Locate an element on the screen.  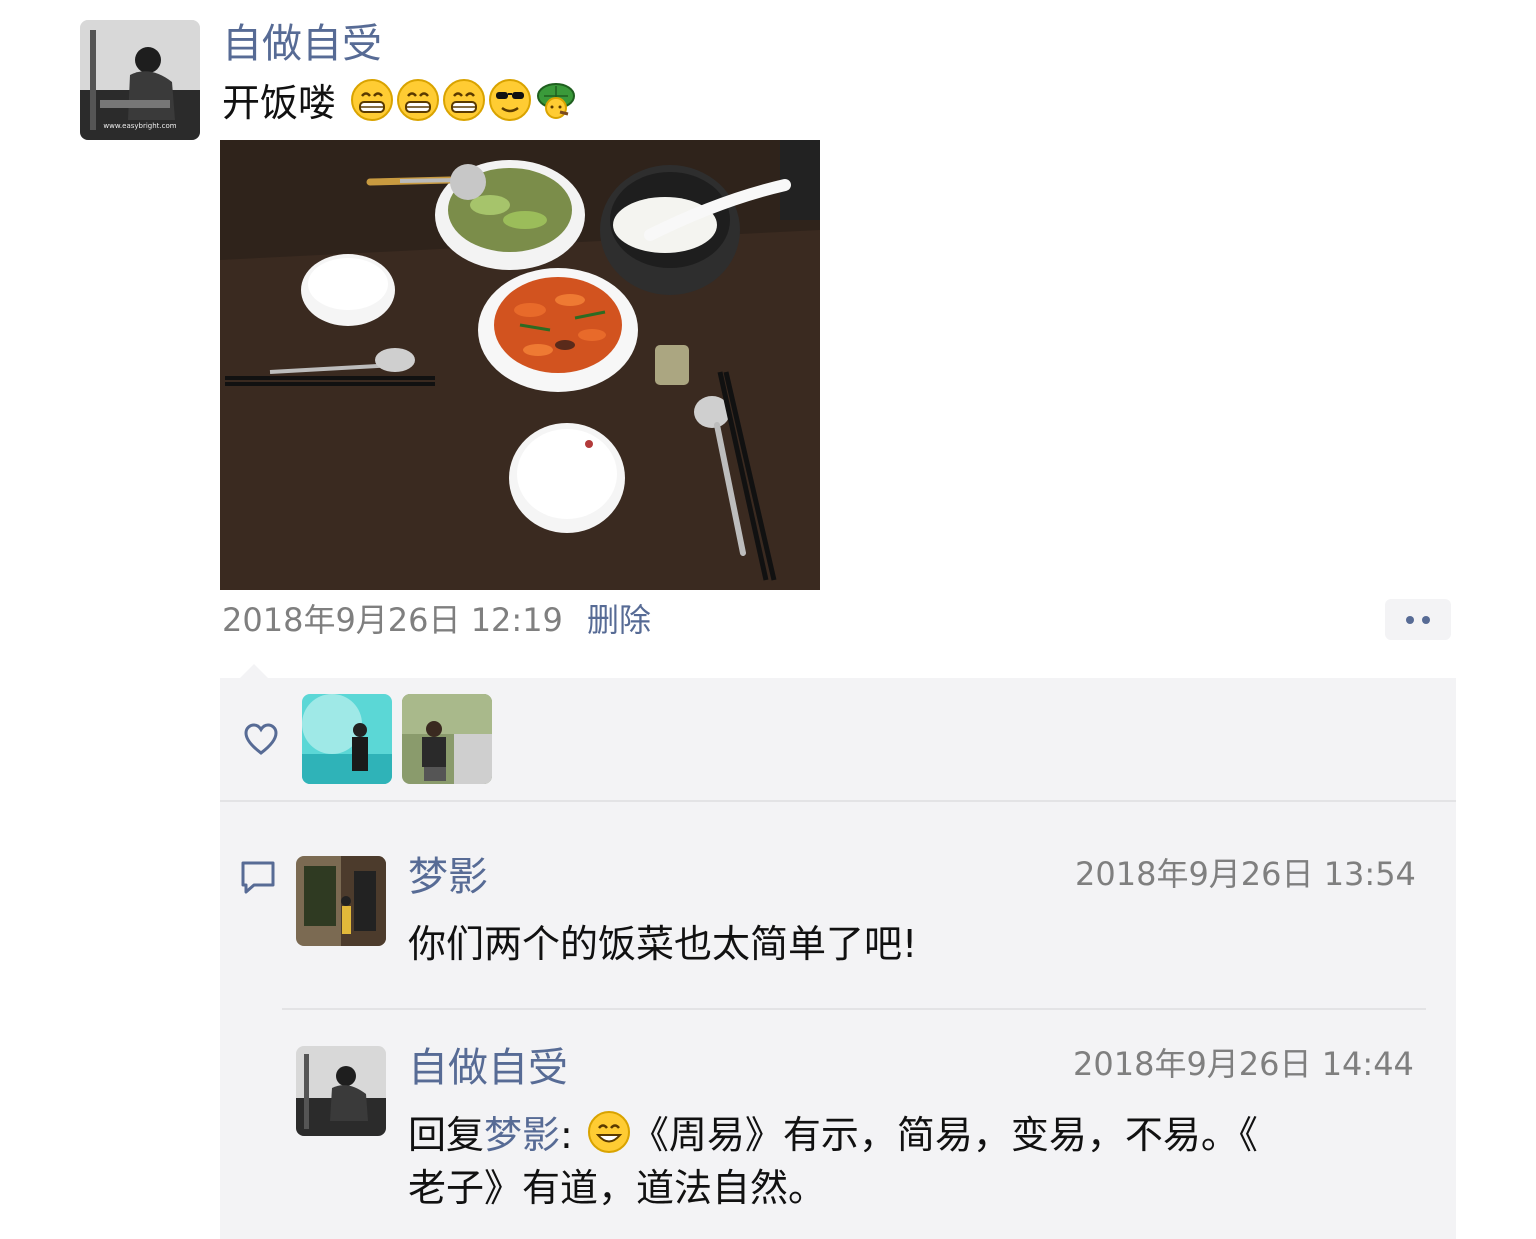
reply-prefix: 回复 is located at coordinates (446, 1135).